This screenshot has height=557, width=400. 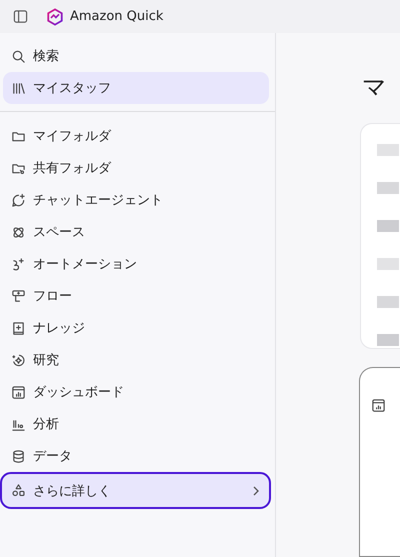 I want to click on nav-item: スペース, so click(x=136, y=232).